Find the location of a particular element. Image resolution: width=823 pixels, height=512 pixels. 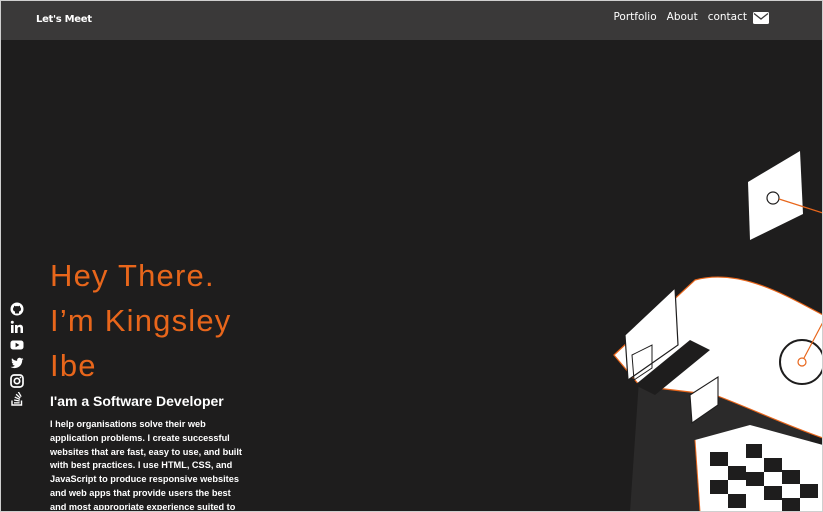

nav-about-link: About is located at coordinates (682, 17).